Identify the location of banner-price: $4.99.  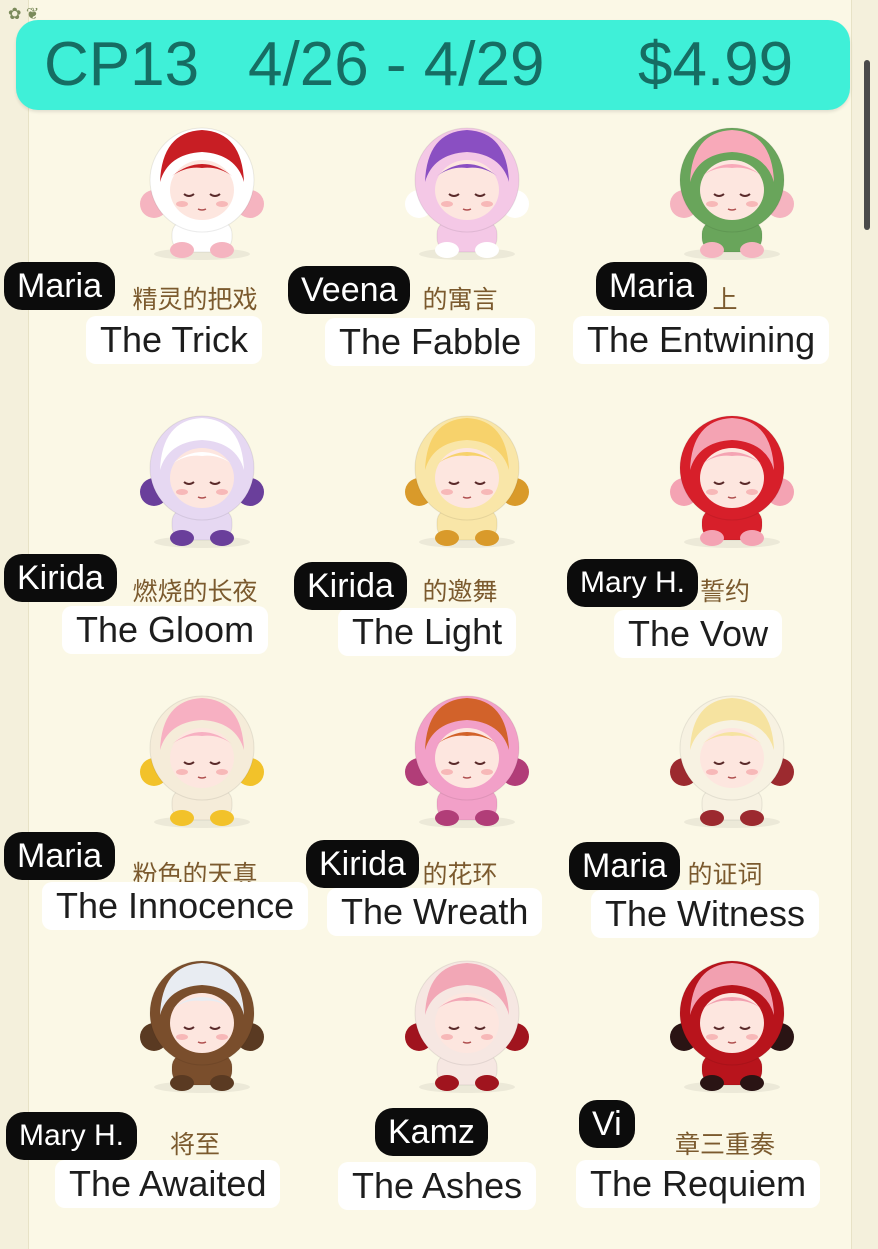
(716, 64).